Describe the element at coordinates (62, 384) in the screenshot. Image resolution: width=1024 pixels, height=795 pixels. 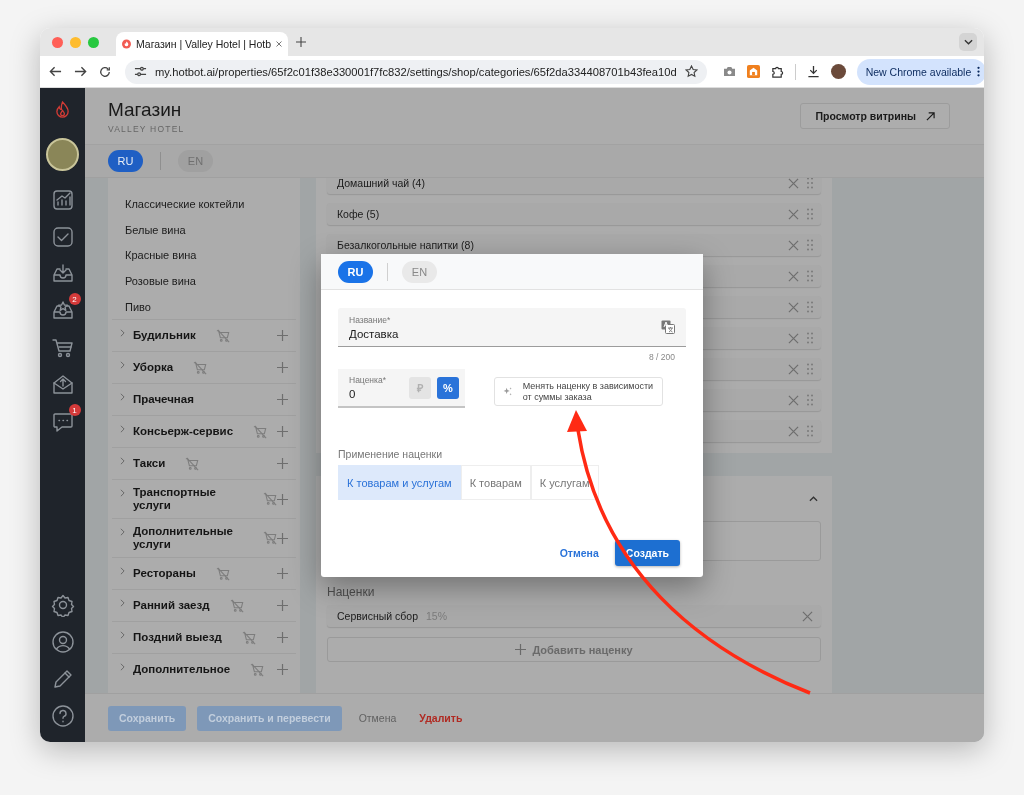
I see `envelope-upload-icon` at that location.